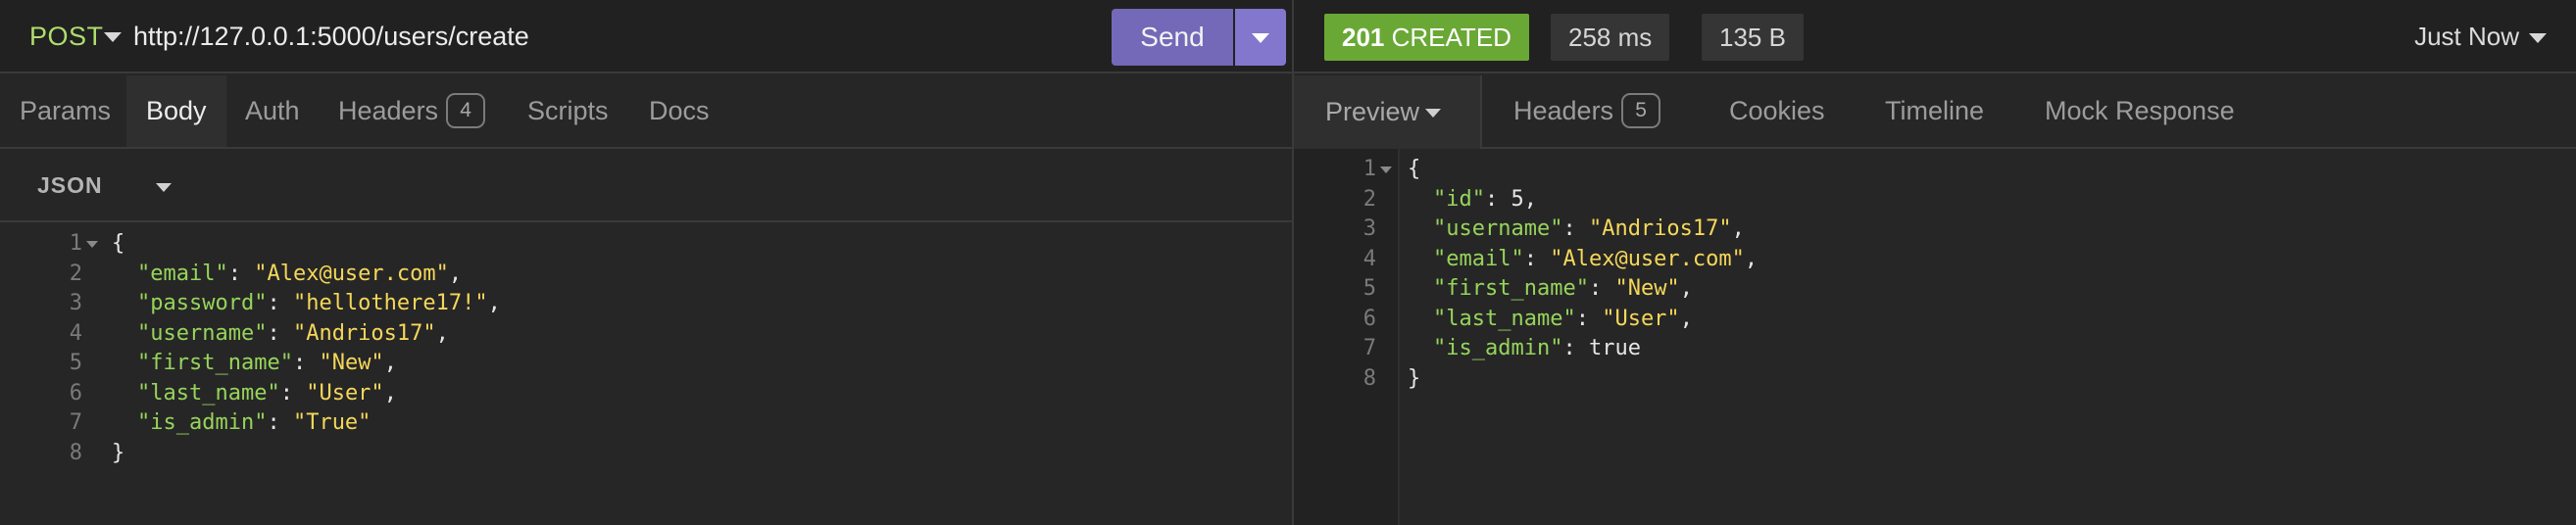  What do you see at coordinates (351, 363) in the screenshot?
I see `json-value: "New"` at bounding box center [351, 363].